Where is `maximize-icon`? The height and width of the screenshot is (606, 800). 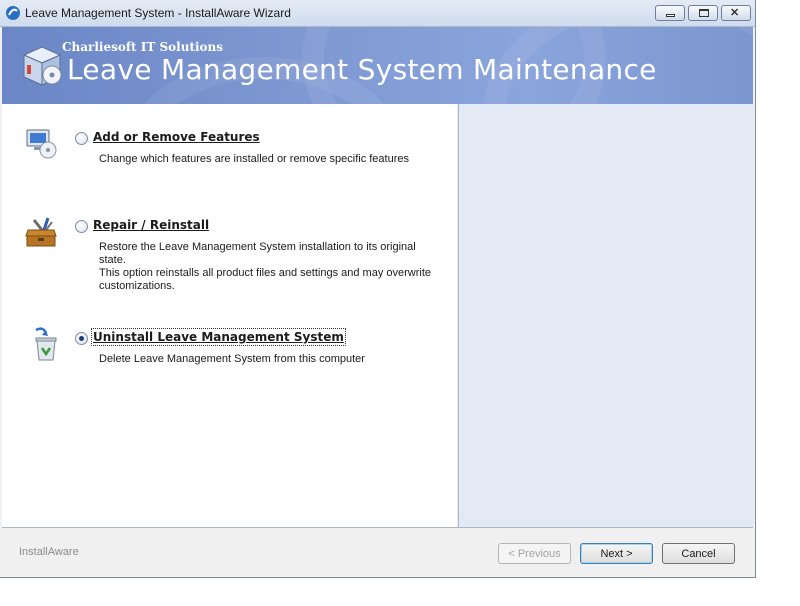
maximize-icon is located at coordinates (704, 13).